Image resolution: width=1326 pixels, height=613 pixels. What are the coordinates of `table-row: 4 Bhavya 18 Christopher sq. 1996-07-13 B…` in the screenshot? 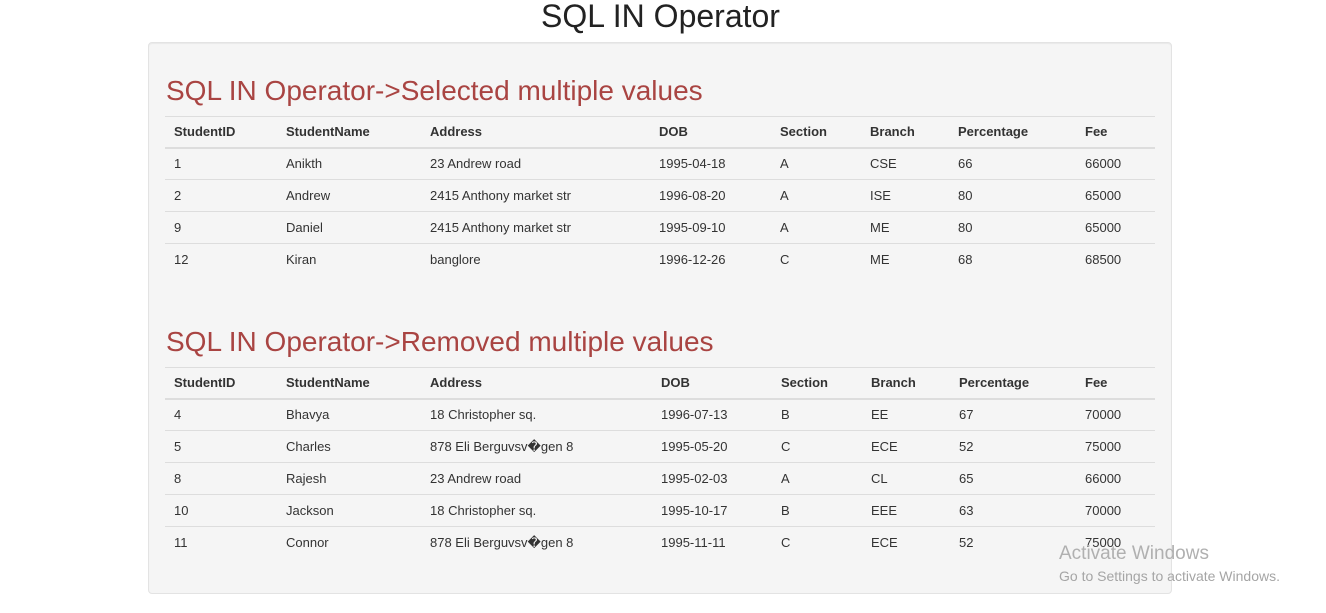 It's located at (660, 414).